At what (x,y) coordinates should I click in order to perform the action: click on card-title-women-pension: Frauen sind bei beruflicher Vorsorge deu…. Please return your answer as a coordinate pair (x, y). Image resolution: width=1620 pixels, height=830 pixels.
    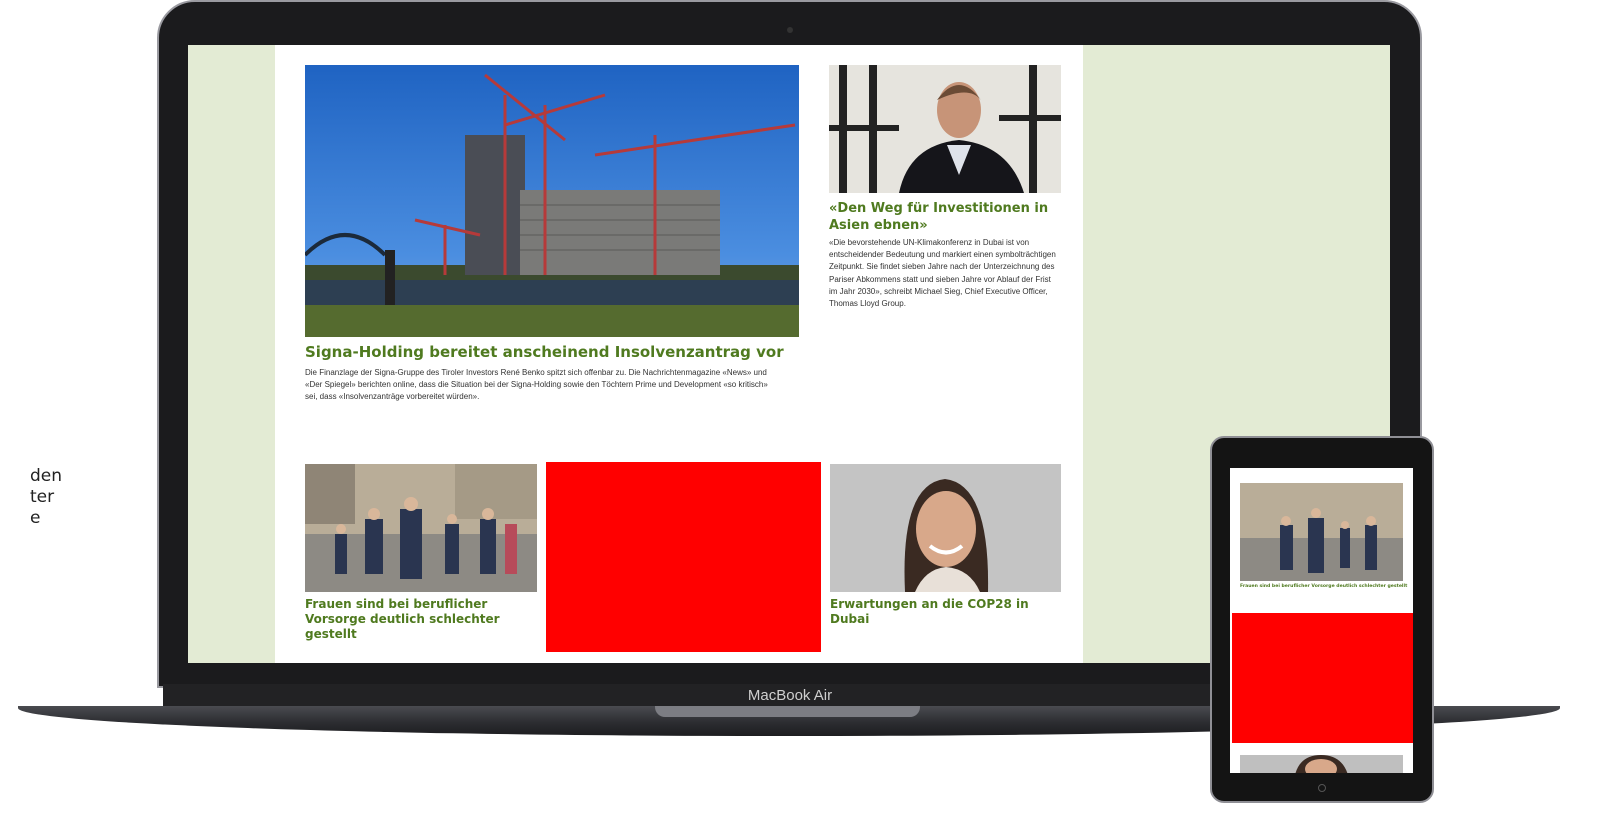
    Looking at the image, I should click on (417, 619).